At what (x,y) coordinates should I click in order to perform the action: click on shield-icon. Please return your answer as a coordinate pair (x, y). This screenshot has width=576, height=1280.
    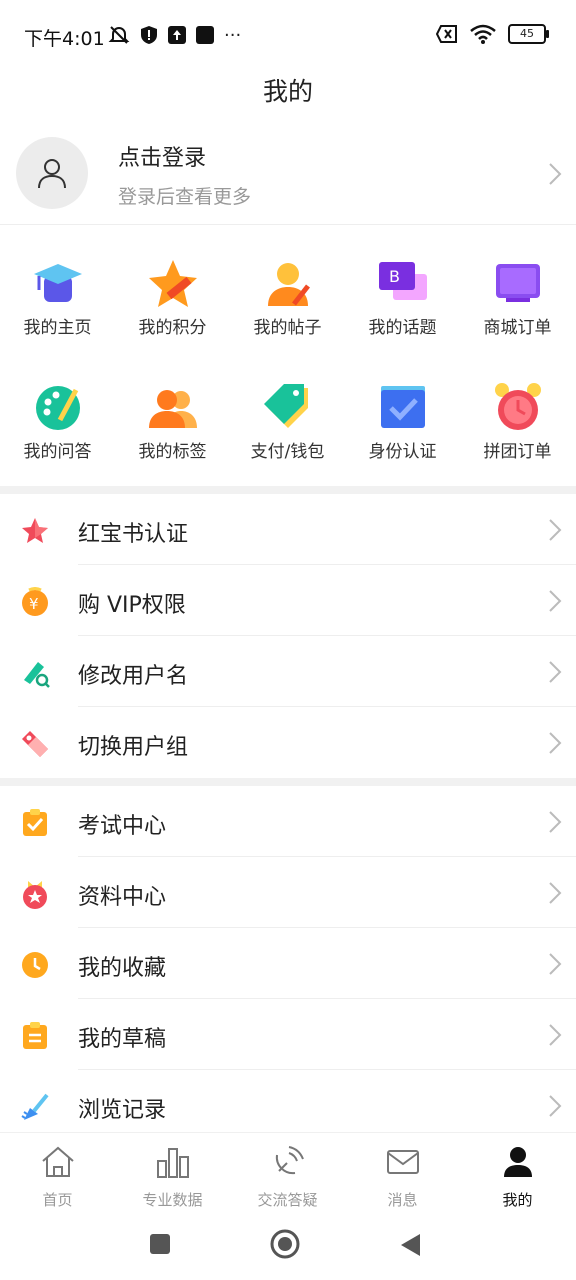
    Looking at the image, I should click on (149, 35).